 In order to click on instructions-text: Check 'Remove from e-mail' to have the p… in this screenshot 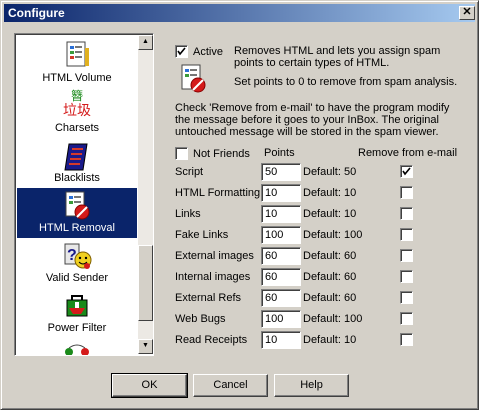, I will do `click(312, 120)`.